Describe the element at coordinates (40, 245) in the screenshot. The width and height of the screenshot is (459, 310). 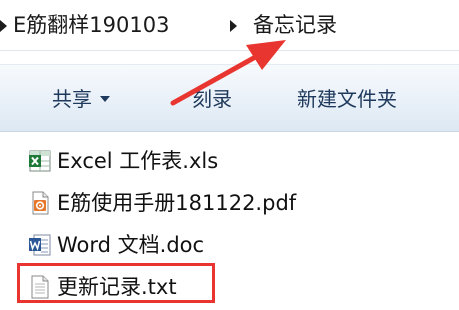
I see `word-file-icon` at that location.